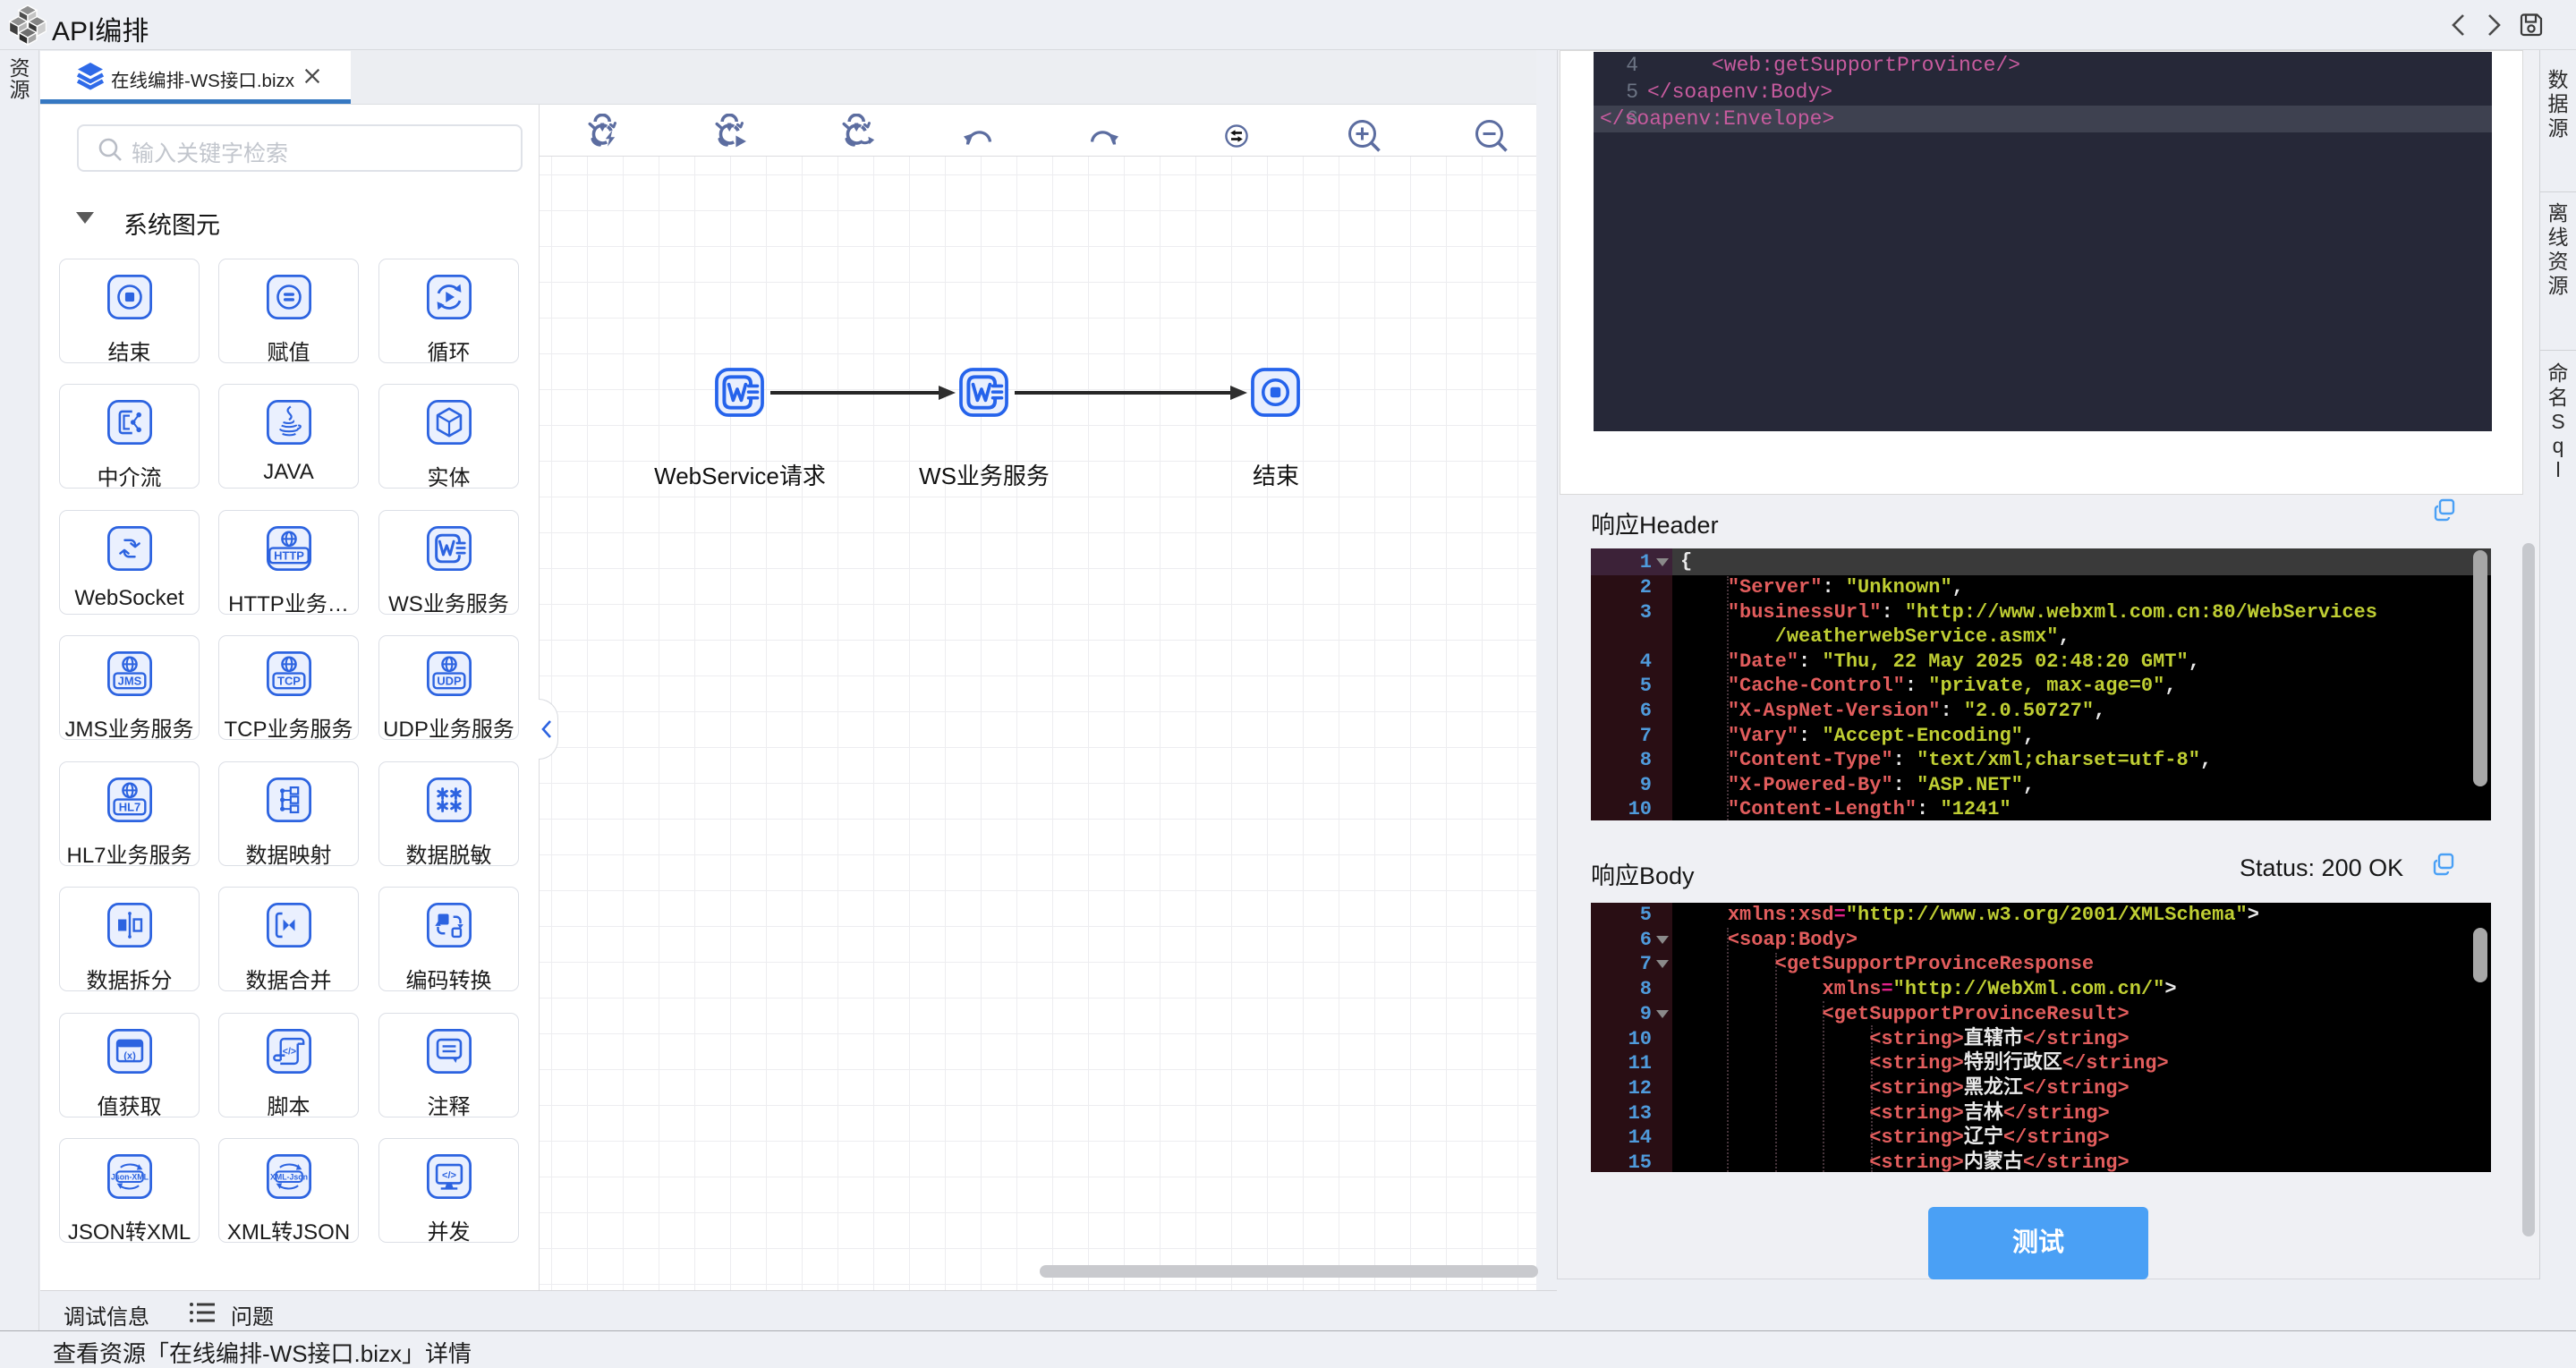 The height and width of the screenshot is (1368, 2576). Describe the element at coordinates (289, 681) in the screenshot. I see `svg-text: TCP` at that location.